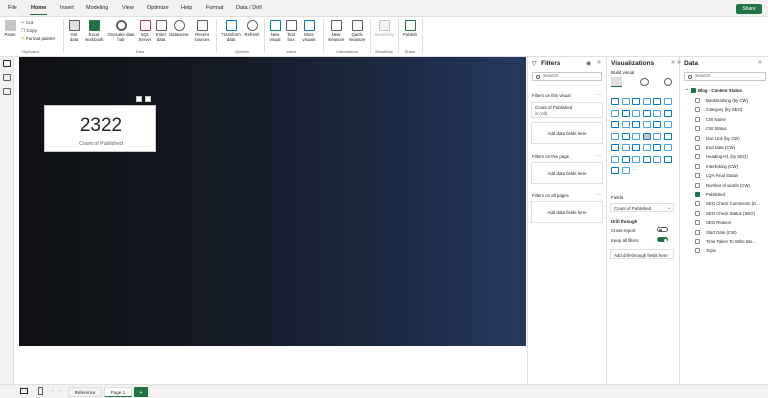  I want to click on data-field-row: Doc Link (by CW), so click(724, 139).